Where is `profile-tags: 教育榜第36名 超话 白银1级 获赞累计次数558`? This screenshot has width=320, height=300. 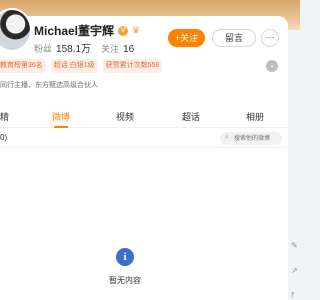 profile-tags: 教育榜第36名 超话 白银1级 获赞累计次数558 is located at coordinates (81, 66).